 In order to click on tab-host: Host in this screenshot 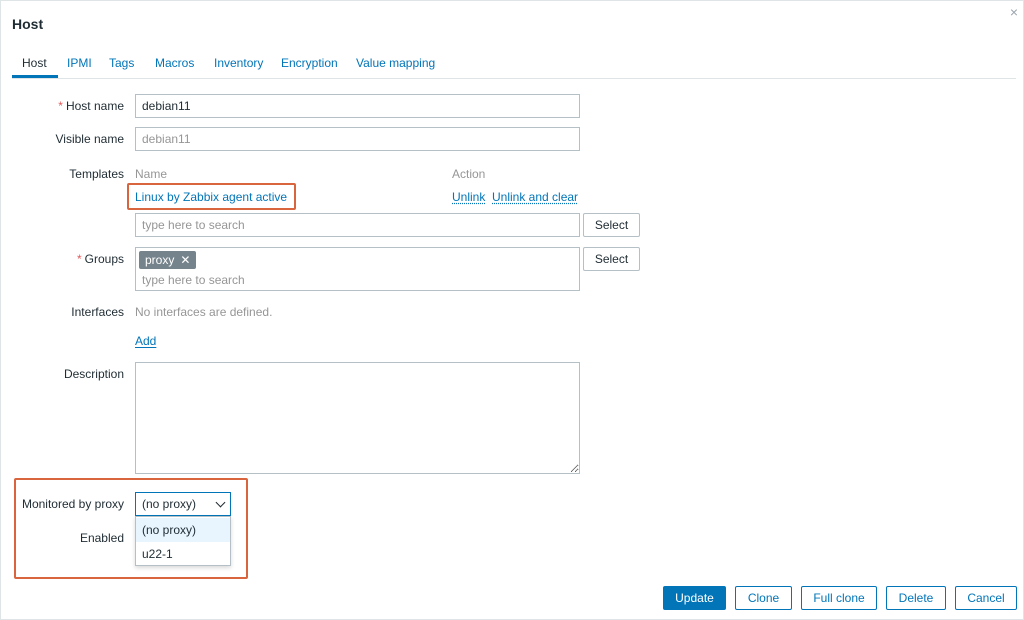, I will do `click(34, 63)`.